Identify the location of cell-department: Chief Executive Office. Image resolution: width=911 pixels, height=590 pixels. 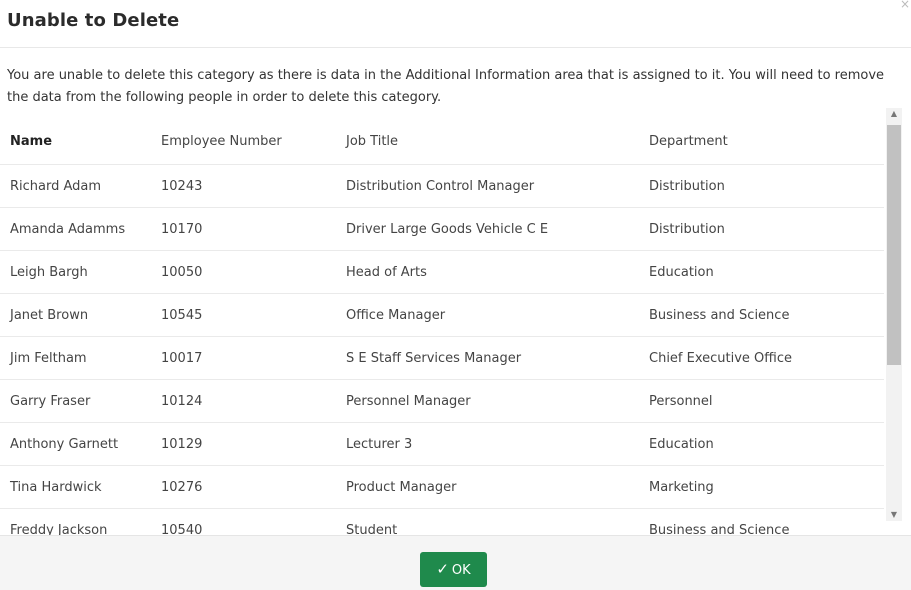
(721, 358).